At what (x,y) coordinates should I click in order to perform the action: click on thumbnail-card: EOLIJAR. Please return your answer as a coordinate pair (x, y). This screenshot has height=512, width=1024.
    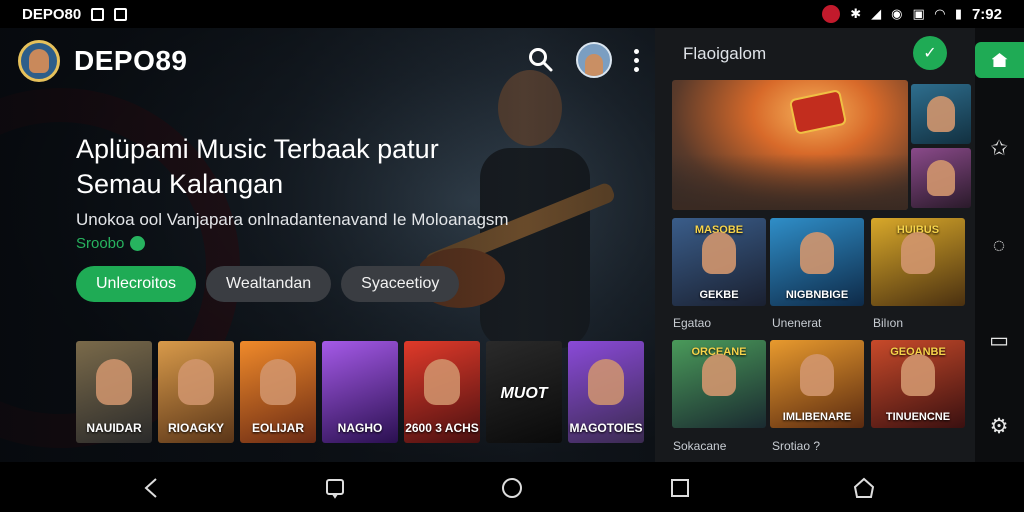
    Looking at the image, I should click on (278, 392).